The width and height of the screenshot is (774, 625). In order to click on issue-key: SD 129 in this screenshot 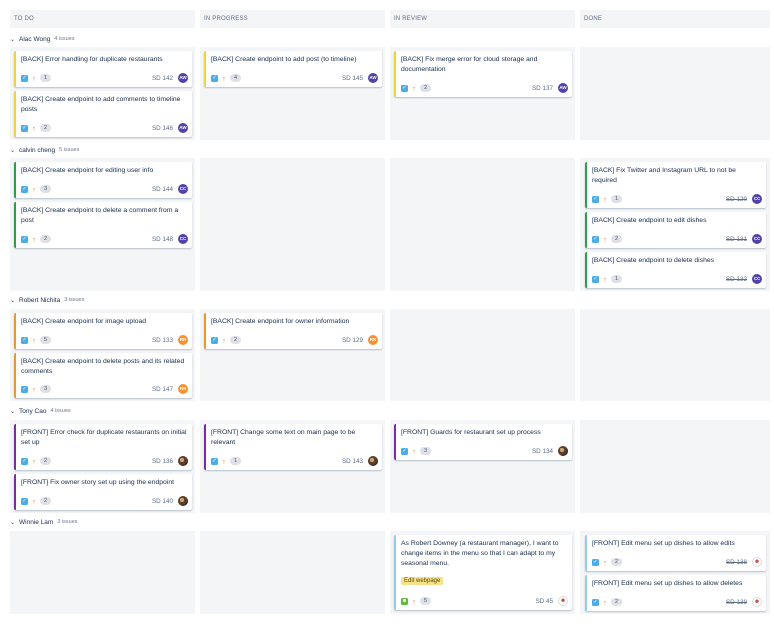, I will do `click(352, 340)`.